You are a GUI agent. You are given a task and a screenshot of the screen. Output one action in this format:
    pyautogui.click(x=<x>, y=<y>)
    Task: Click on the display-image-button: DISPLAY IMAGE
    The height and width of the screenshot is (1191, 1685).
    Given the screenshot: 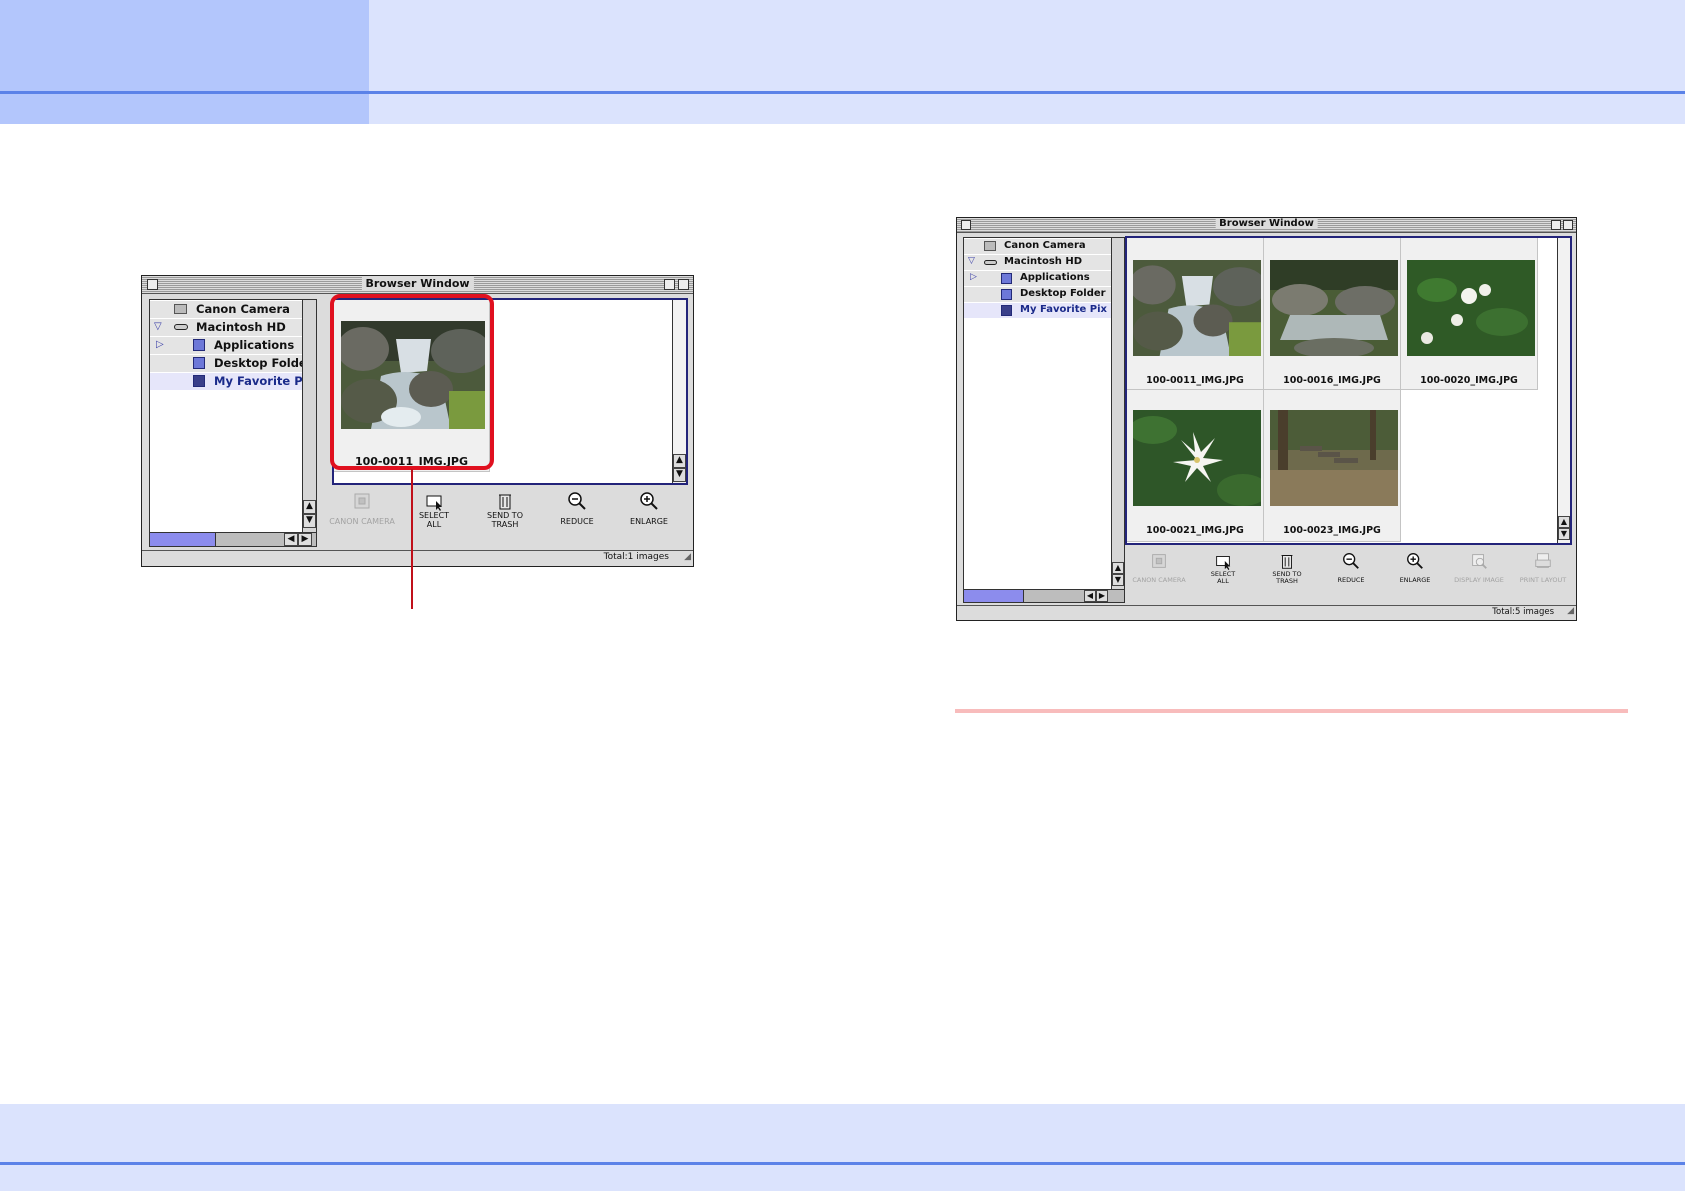 What is the action you would take?
    pyautogui.click(x=1479, y=567)
    